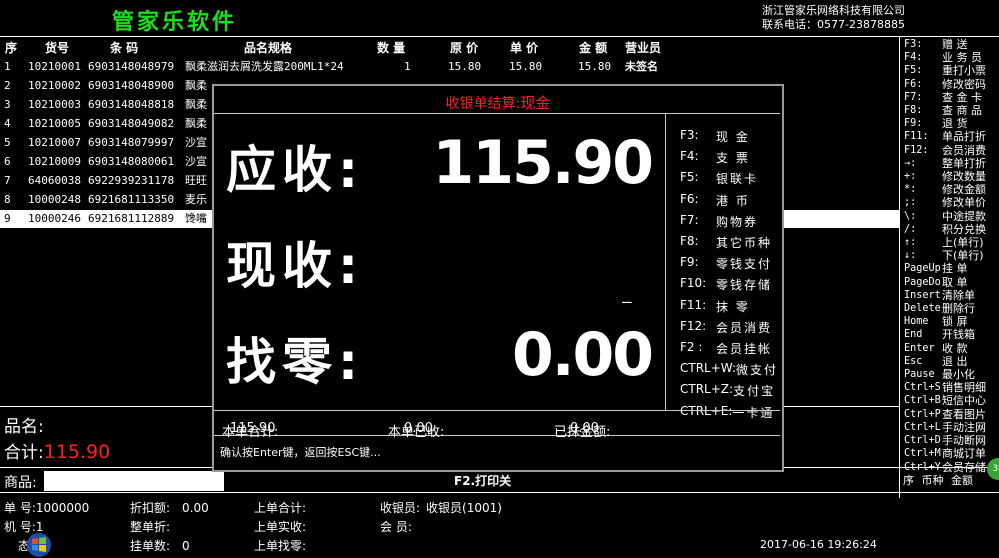 The width and height of the screenshot is (999, 558). What do you see at coordinates (196, 180) in the screenshot?
I see `row-name: 旺旺` at bounding box center [196, 180].